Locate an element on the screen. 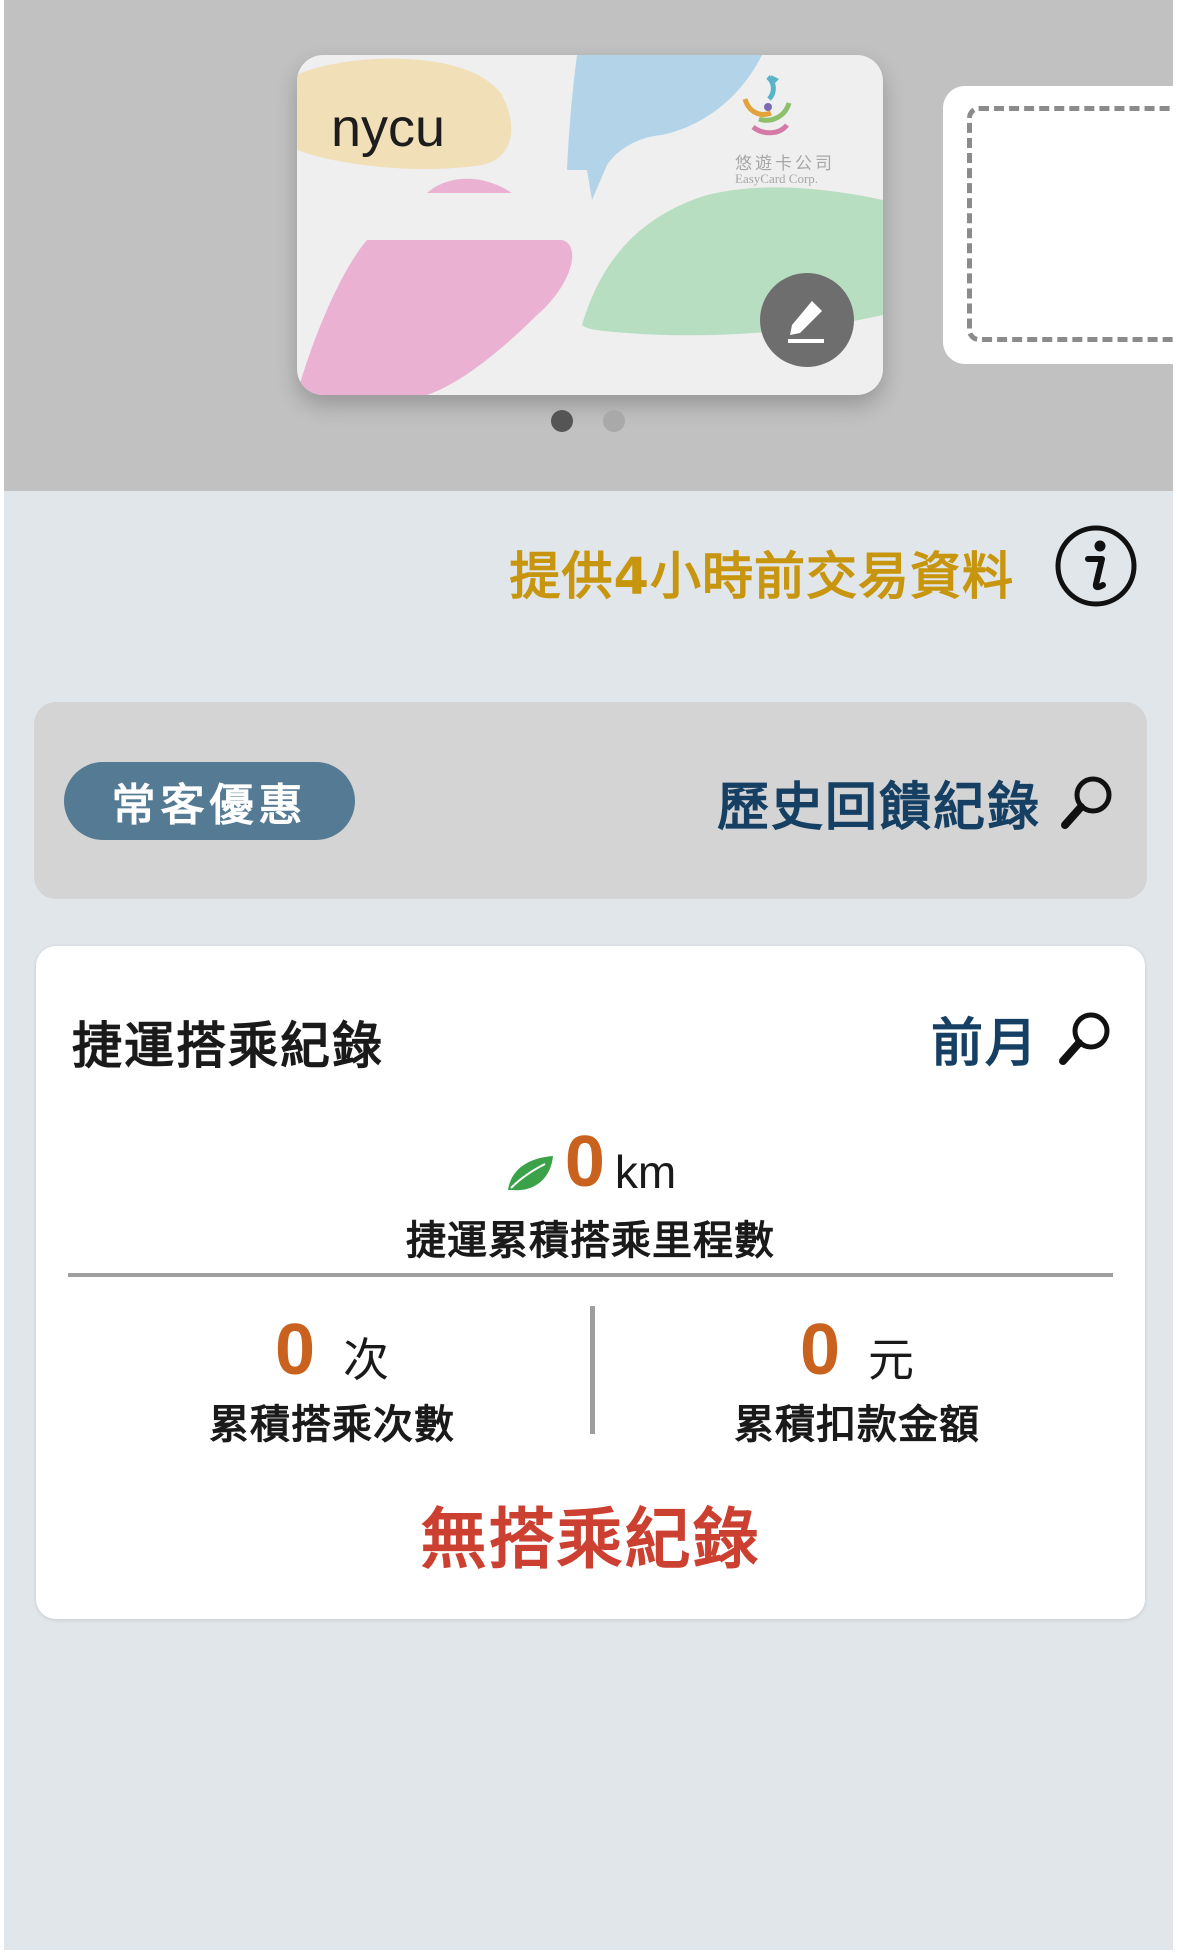 The width and height of the screenshot is (1178, 1956). ride-count-stat: 0 次 累積搭乘次數 is located at coordinates (332, 1378).